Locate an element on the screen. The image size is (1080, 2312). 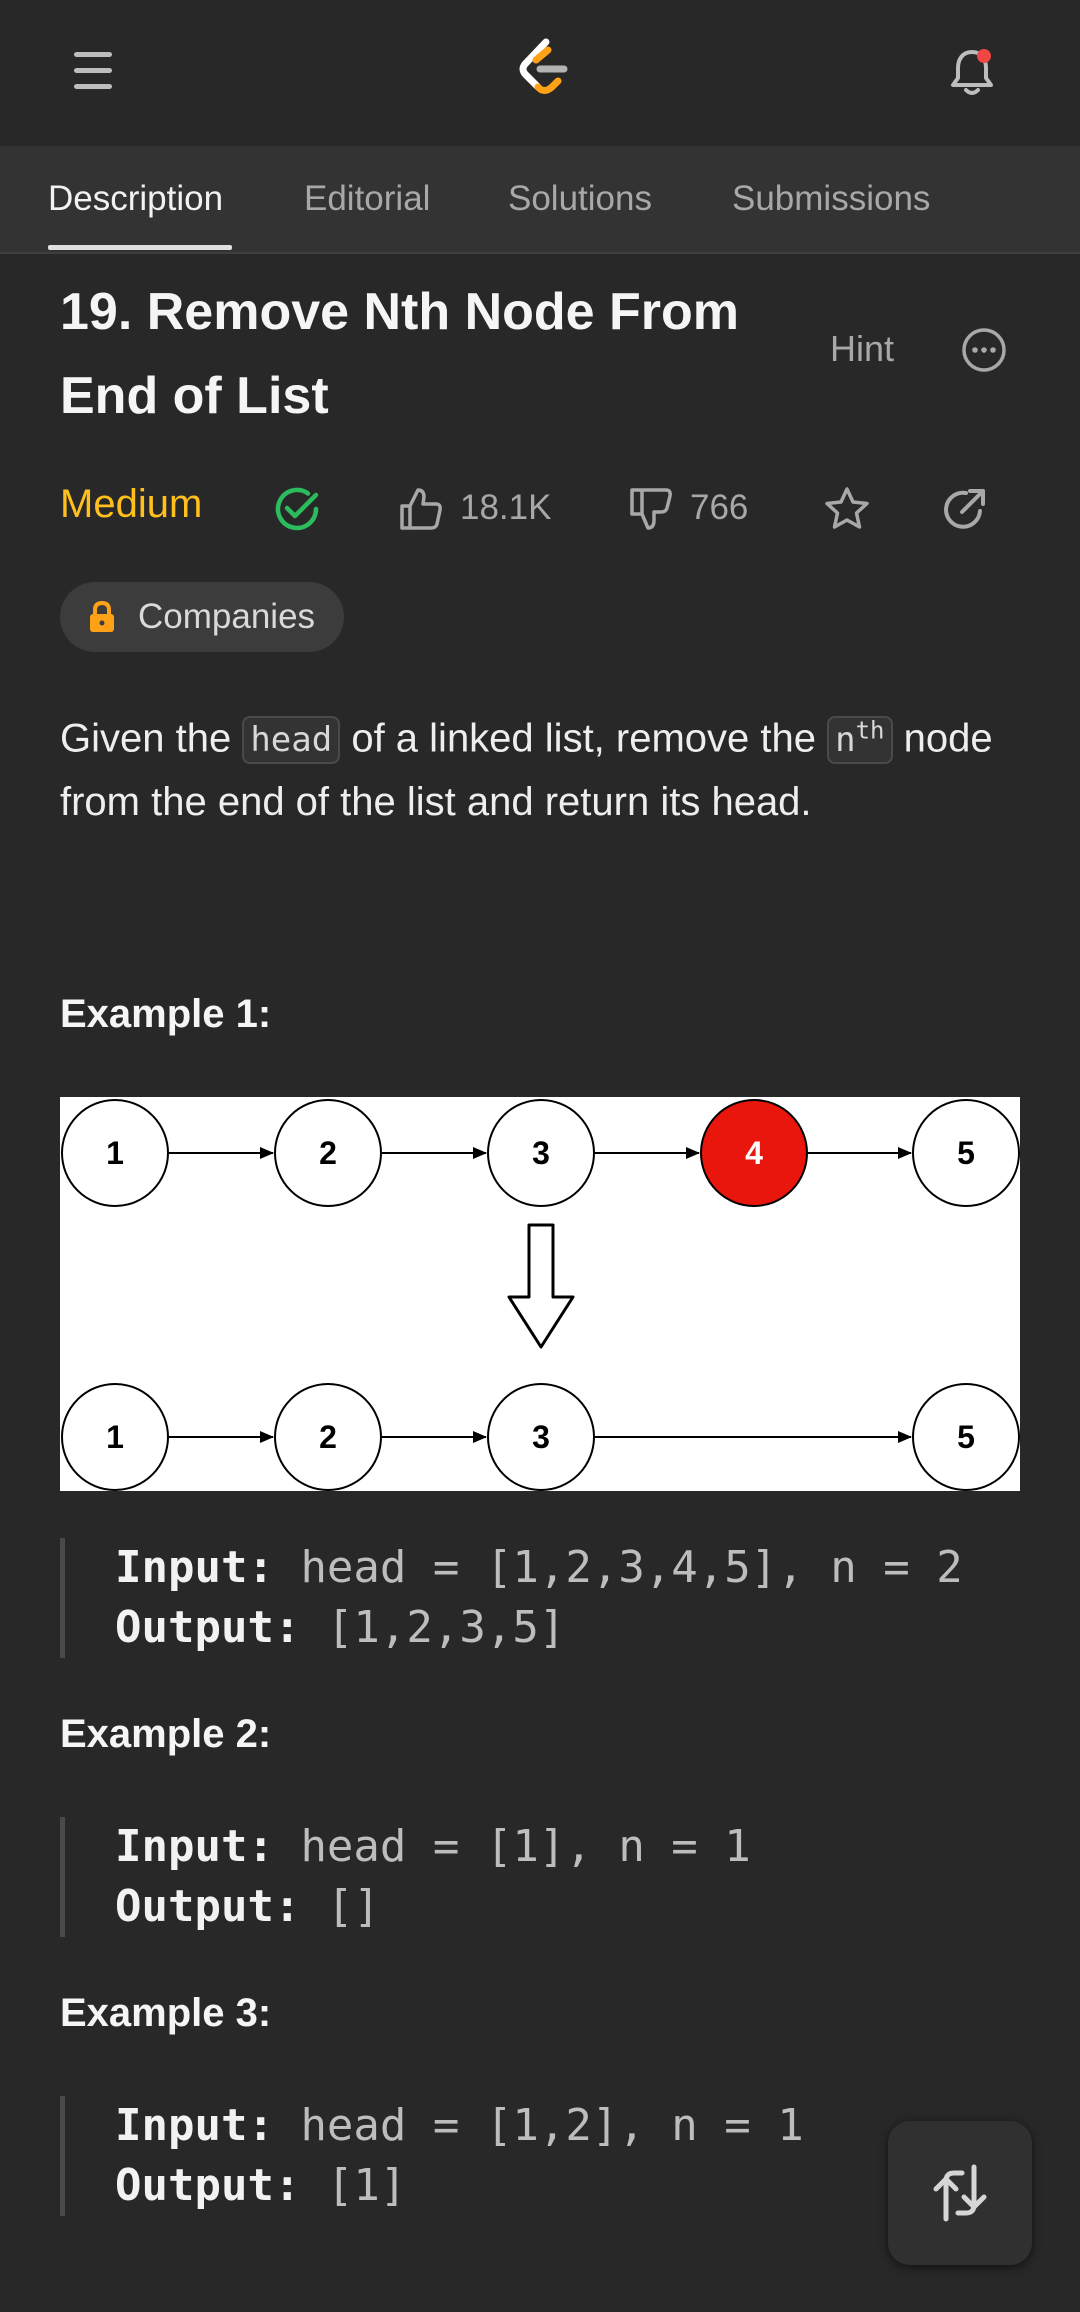
example-3-block: Input: head = [1,2], n = 1 Output: [1] is located at coordinates (540, 2156).